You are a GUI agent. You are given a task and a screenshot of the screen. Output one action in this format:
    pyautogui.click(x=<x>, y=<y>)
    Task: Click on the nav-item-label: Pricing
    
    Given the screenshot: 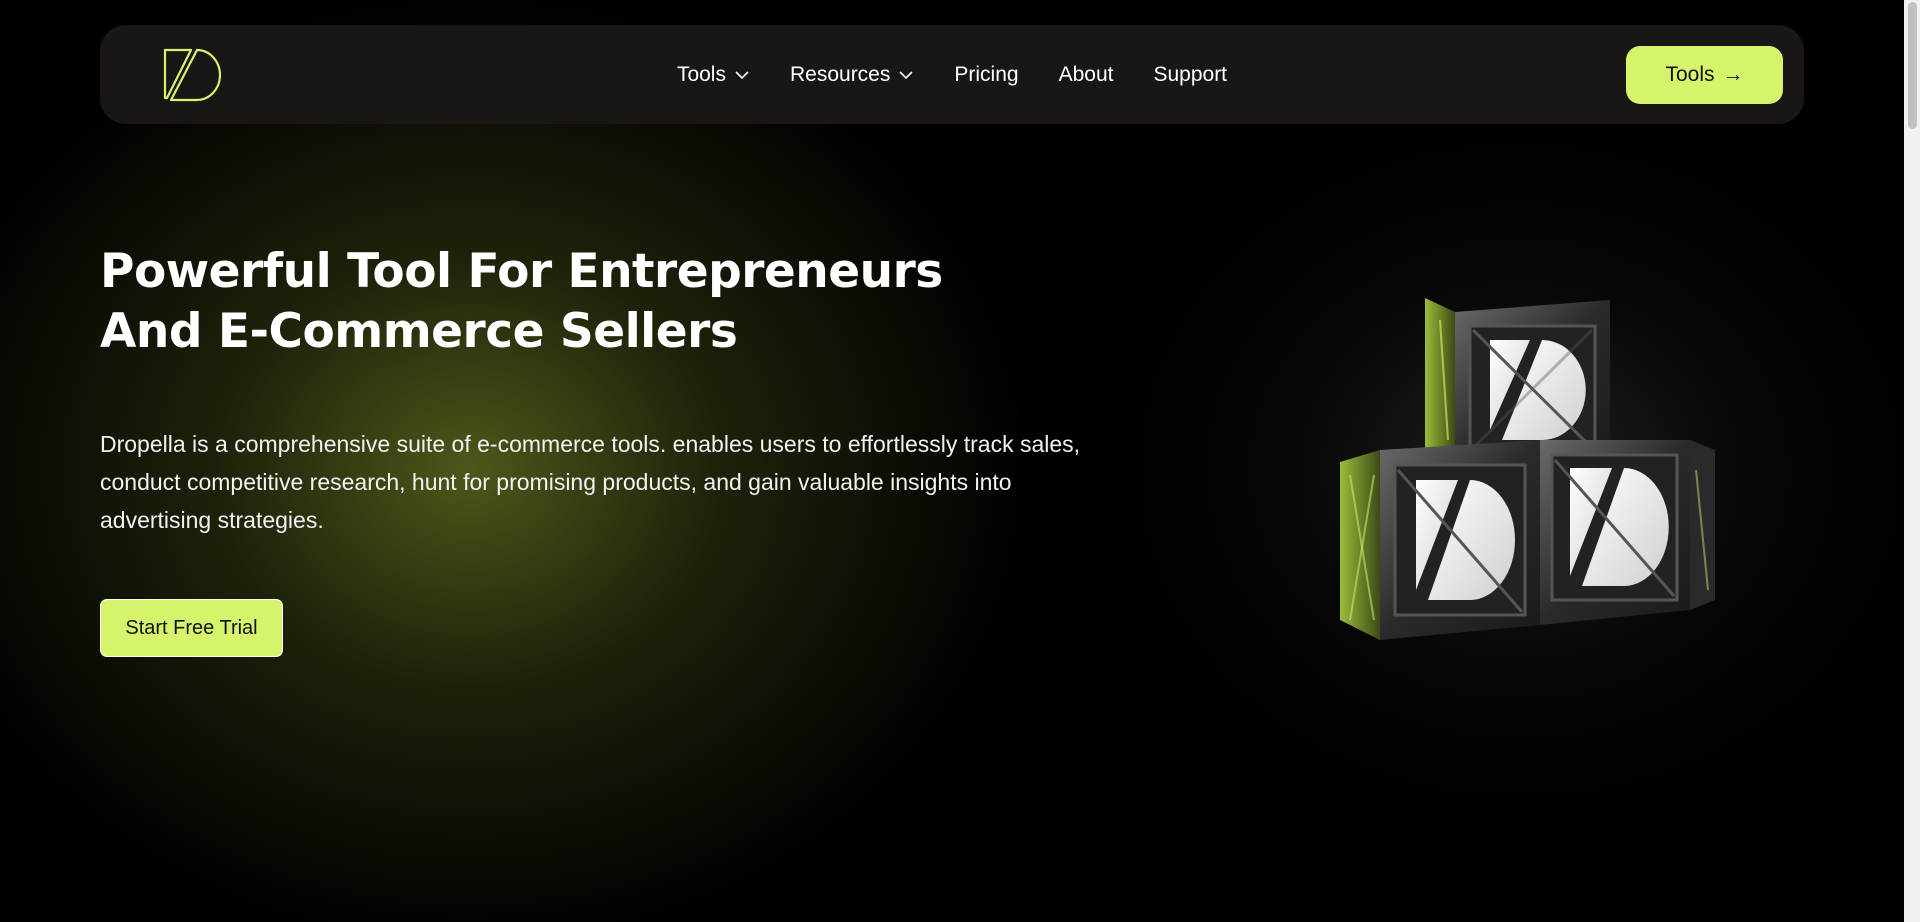 What is the action you would take?
    pyautogui.click(x=986, y=74)
    